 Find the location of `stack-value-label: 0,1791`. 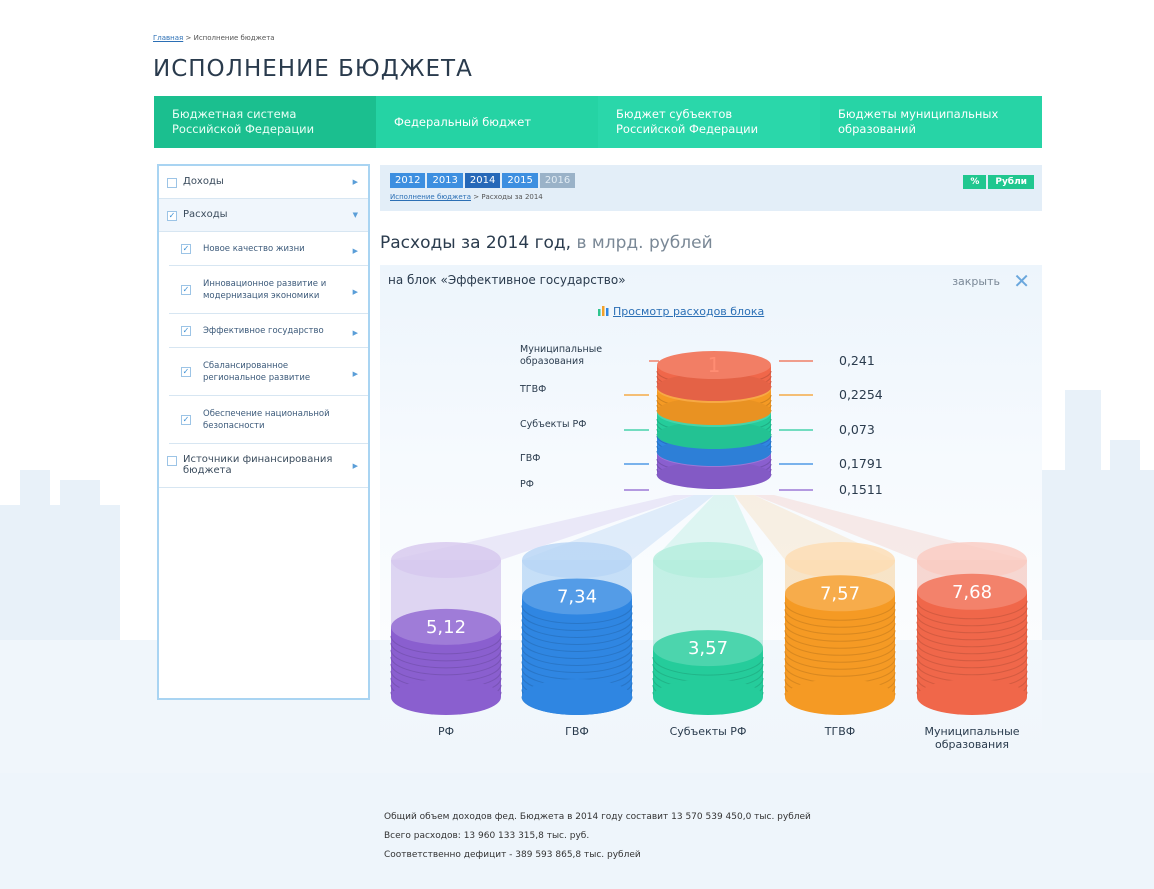

stack-value-label: 0,1791 is located at coordinates (861, 463).